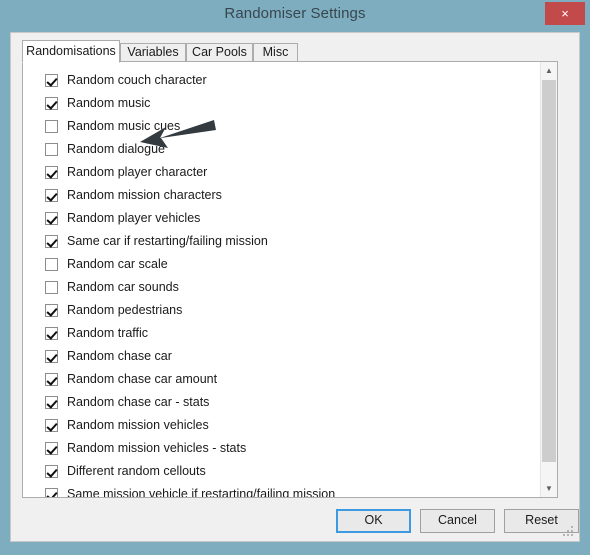 The height and width of the screenshot is (555, 590). I want to click on list-item: Random dialogue, so click(105, 149).